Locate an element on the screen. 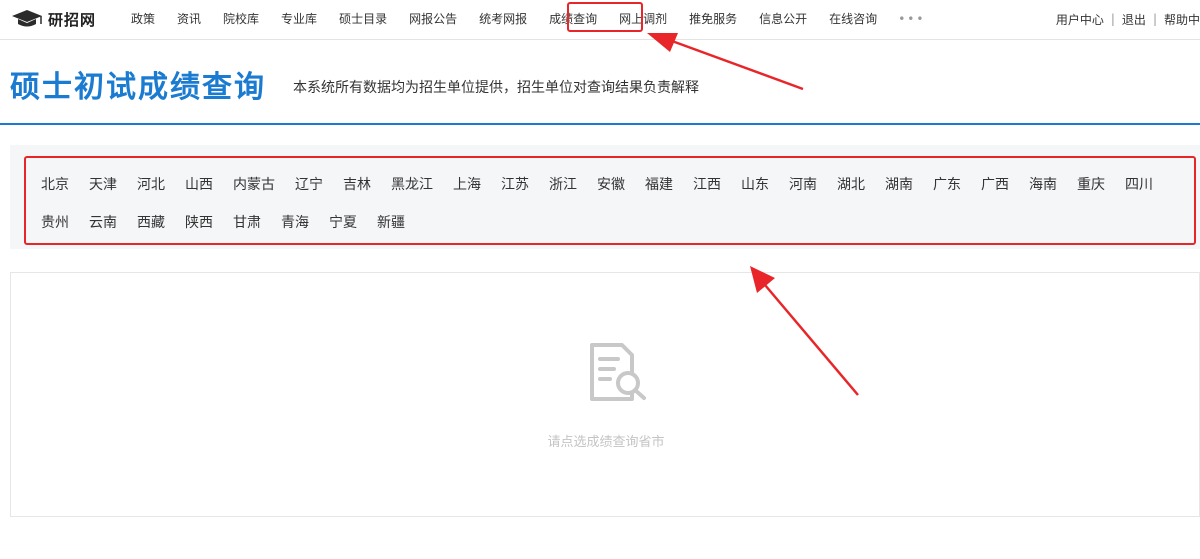  nav-item-announcements: 网报公告 is located at coordinates (433, 19).